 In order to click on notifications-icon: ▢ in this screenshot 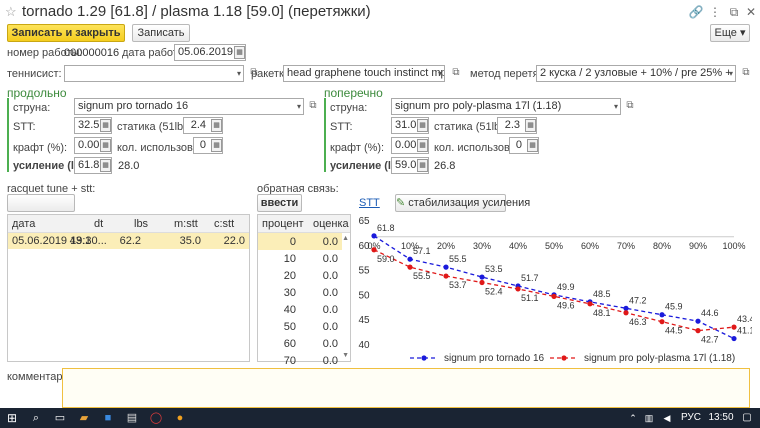, I will do `click(747, 418)`.